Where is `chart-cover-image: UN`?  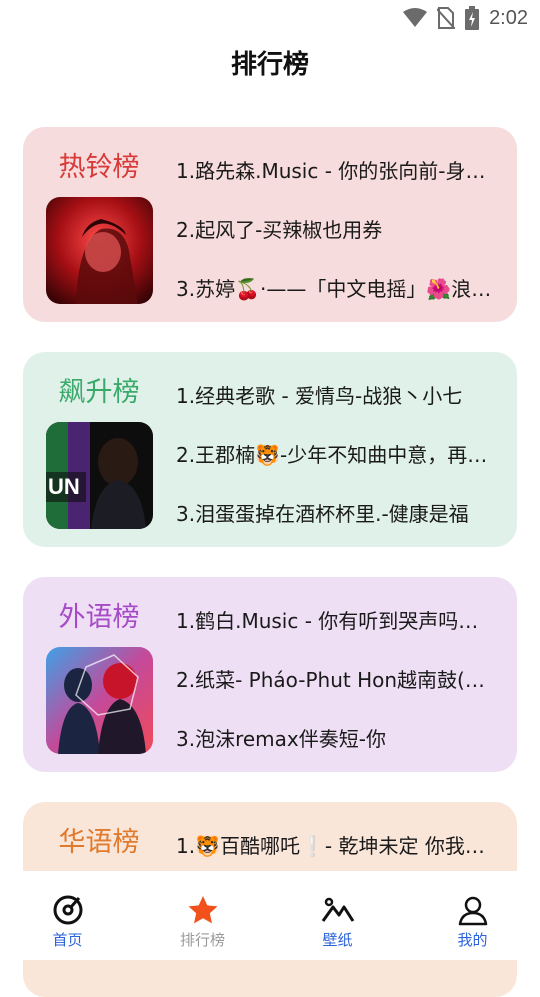
chart-cover-image: UN is located at coordinates (99, 475).